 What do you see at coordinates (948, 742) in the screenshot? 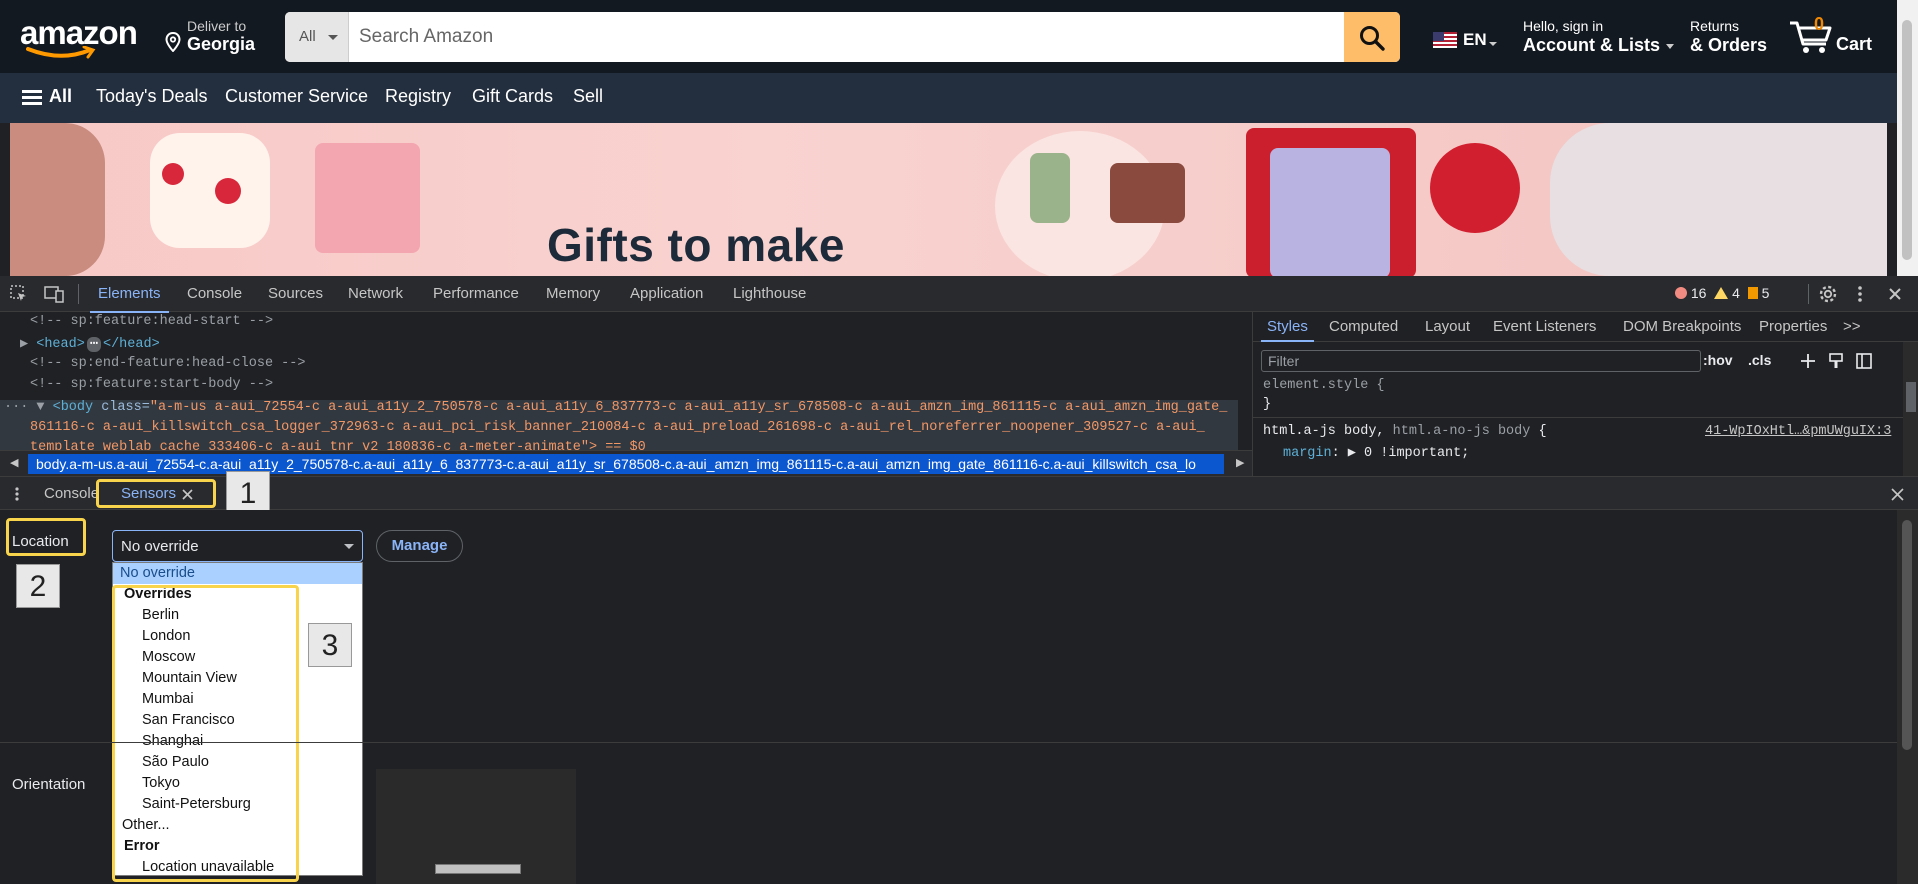
I see `sensors-section-divider` at bounding box center [948, 742].